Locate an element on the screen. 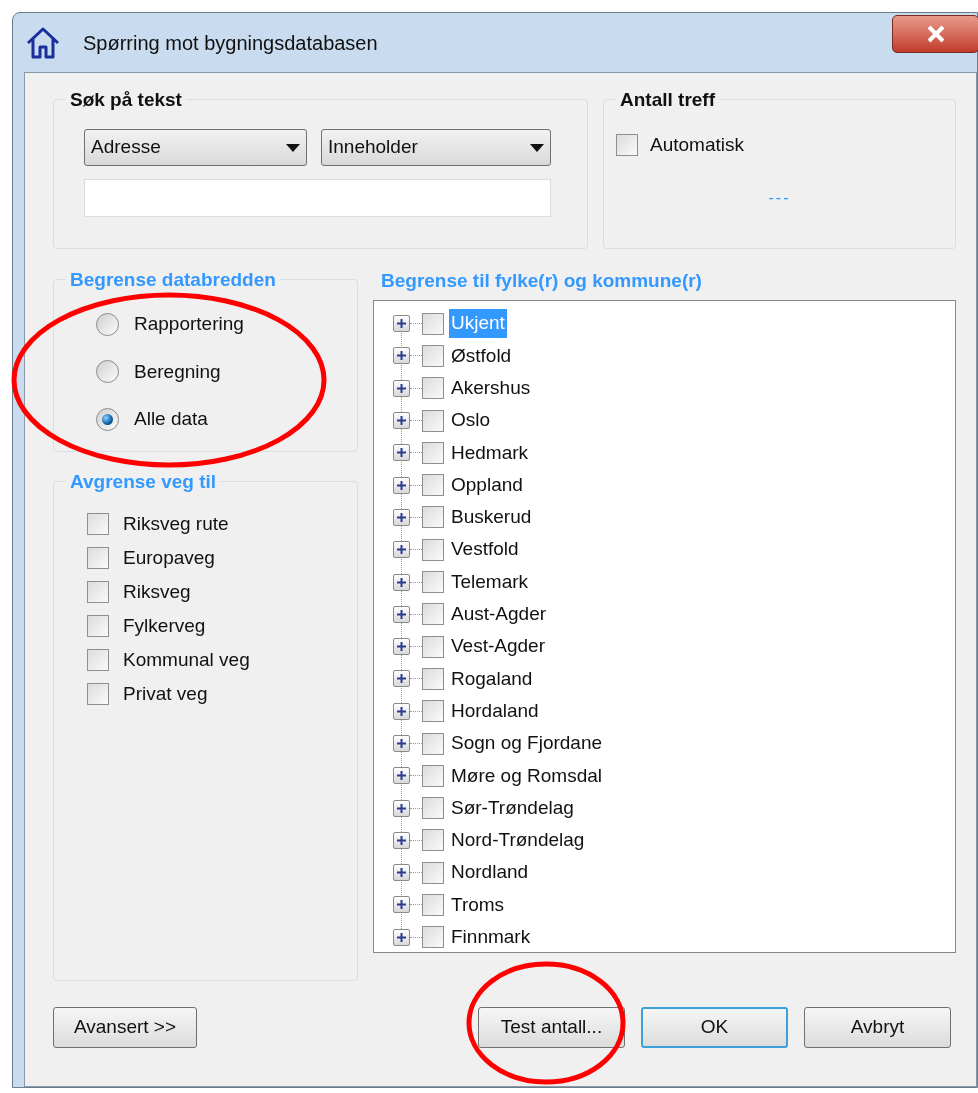  checkbox-label: Fylkerveg is located at coordinates (164, 626).